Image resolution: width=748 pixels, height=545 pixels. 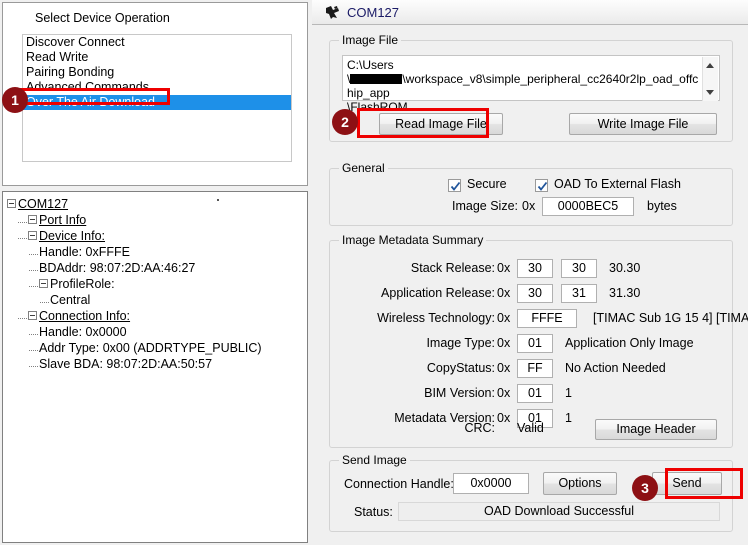 I want to click on tree-node: Connection Info:, so click(x=155, y=316).